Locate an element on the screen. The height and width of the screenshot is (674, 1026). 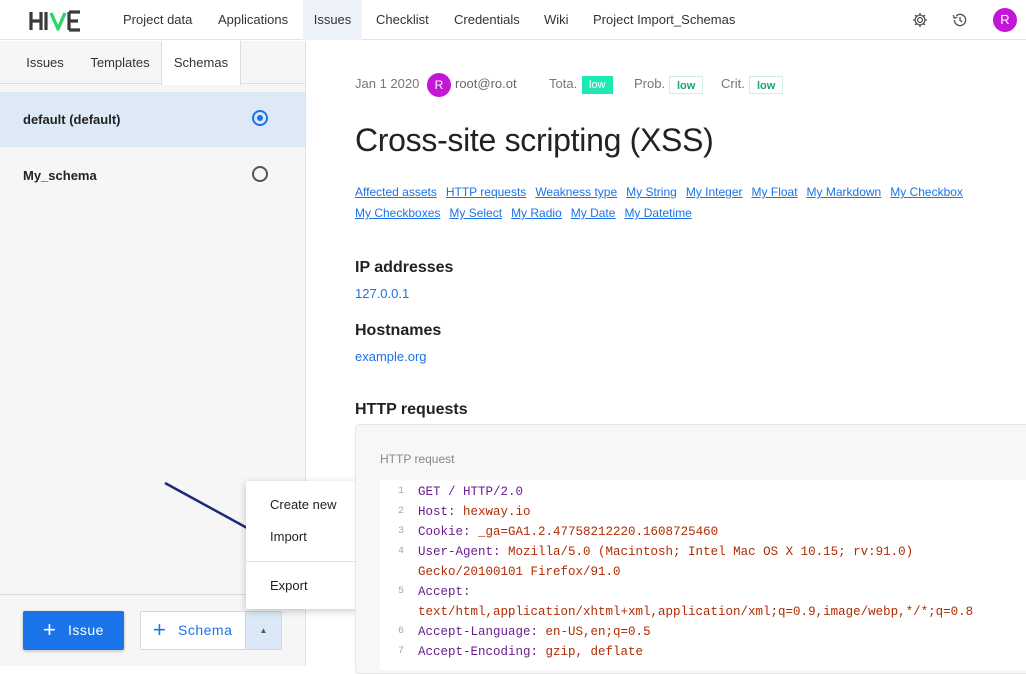
code-line: Accept-Encoding: gzip, deflate is located at coordinates (530, 652).